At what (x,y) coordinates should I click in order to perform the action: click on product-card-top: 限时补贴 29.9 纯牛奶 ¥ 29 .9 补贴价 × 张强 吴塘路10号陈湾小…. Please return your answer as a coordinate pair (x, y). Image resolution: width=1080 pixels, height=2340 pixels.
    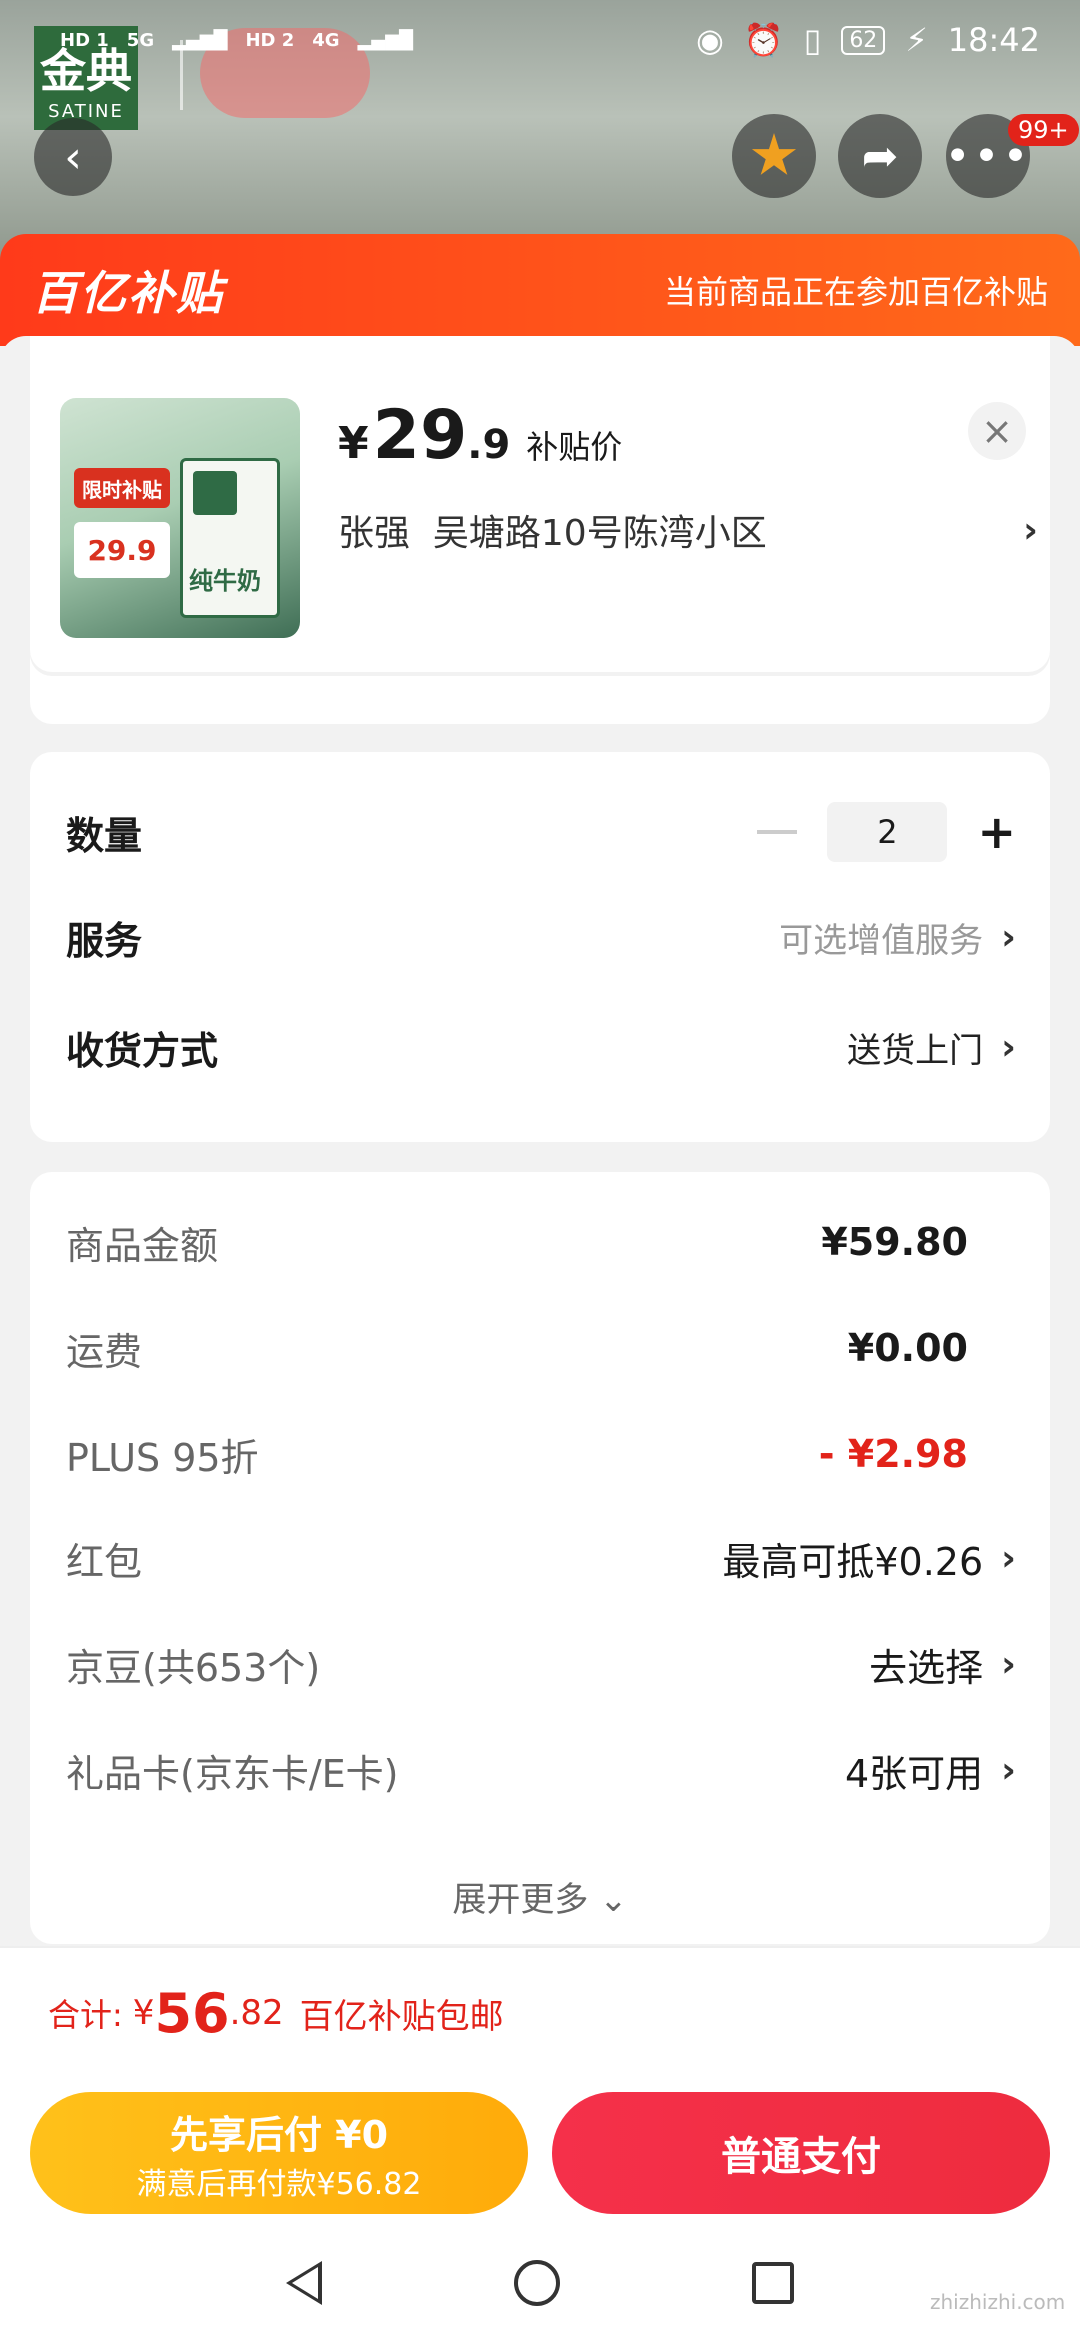
    Looking at the image, I should click on (540, 504).